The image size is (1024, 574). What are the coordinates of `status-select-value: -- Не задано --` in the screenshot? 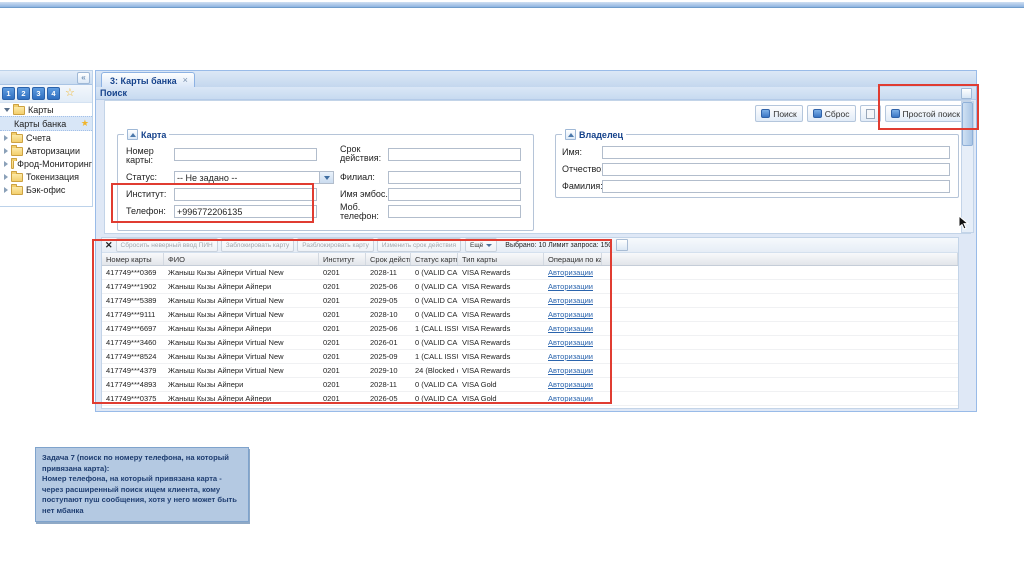 It's located at (207, 177).